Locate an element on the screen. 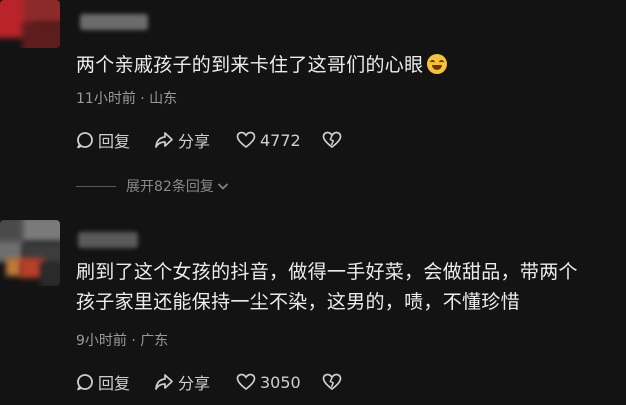  like-count: 3050 is located at coordinates (280, 382).